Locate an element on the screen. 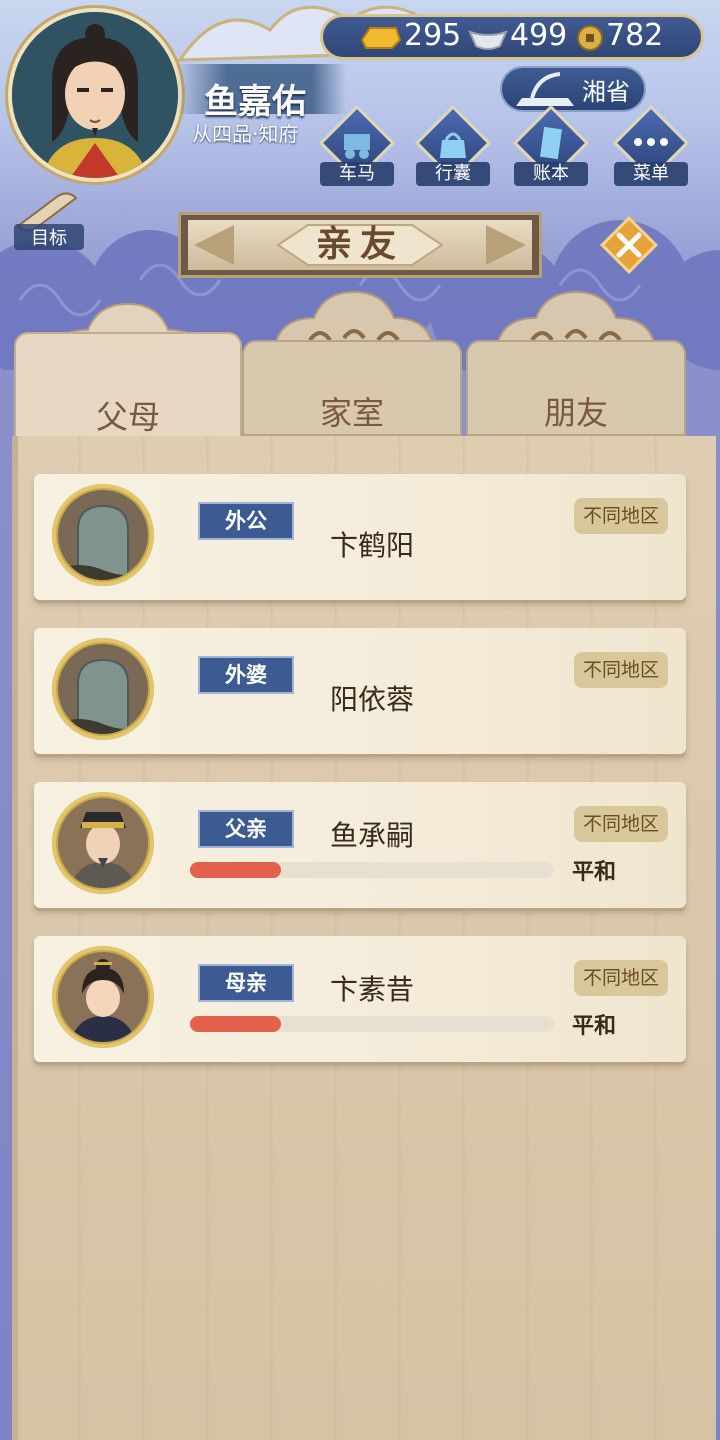 The image size is (720, 1440). tab-family: 家室 is located at coordinates (352, 367).